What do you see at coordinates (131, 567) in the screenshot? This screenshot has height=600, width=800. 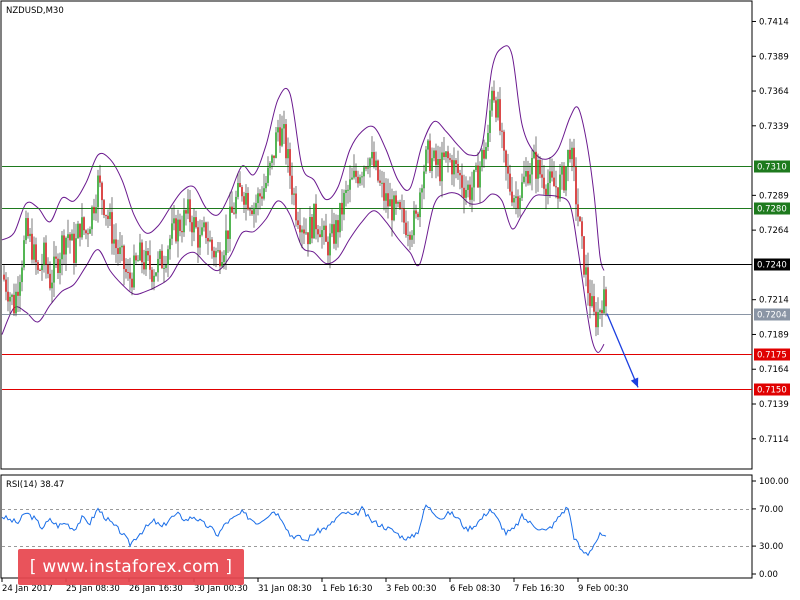 I see `watermark-logo: [ www.instaforex.com ]` at bounding box center [131, 567].